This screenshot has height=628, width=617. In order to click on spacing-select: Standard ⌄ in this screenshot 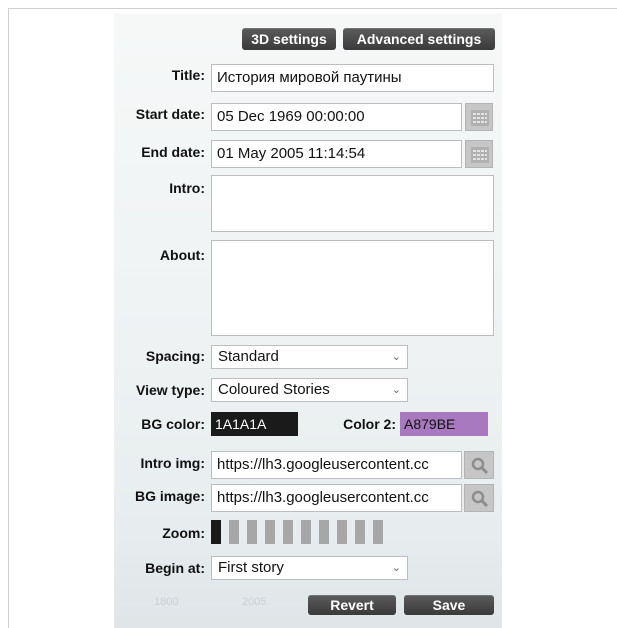, I will do `click(309, 357)`.